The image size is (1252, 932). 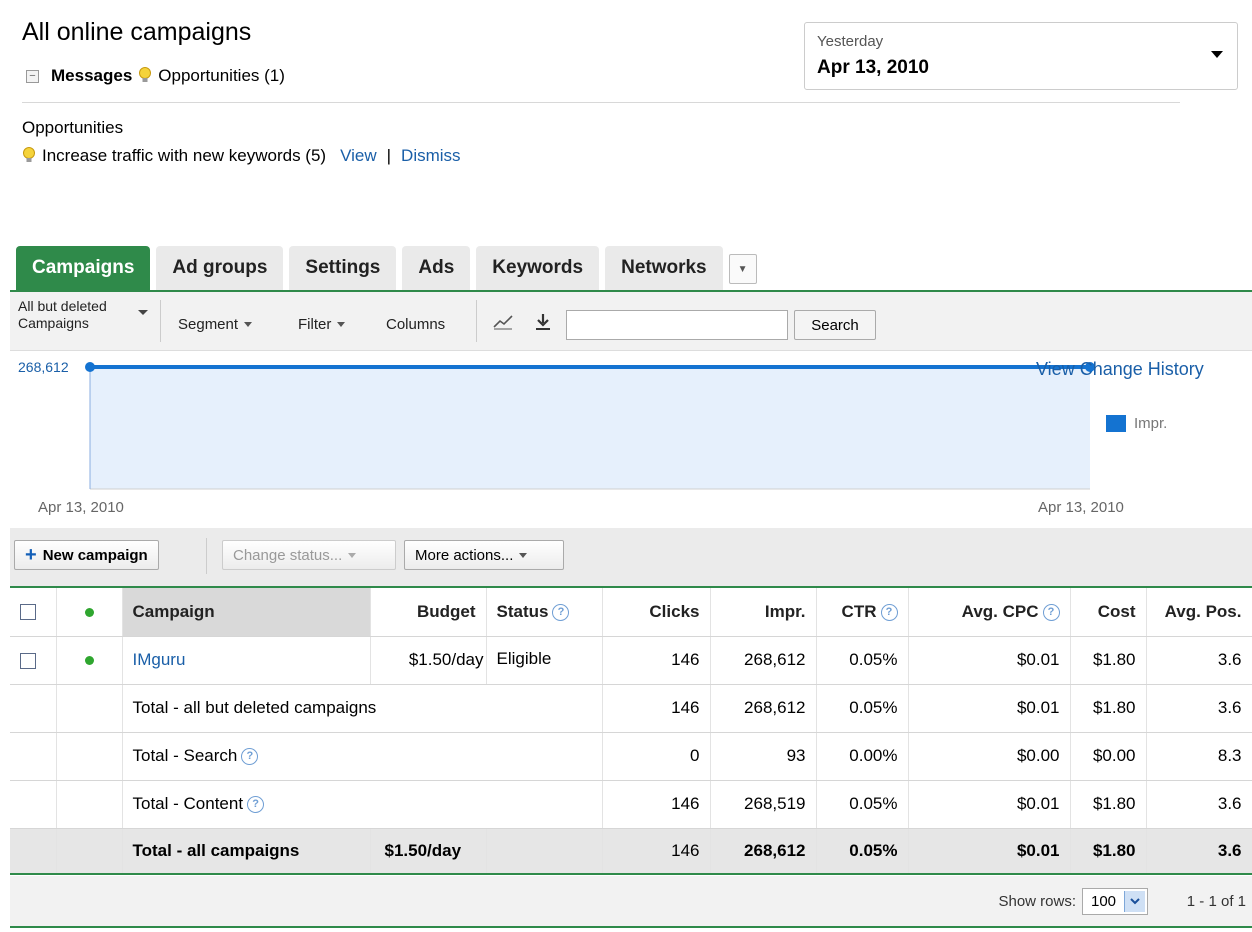 What do you see at coordinates (159, 659) in the screenshot?
I see `campaign-name-link: IMguru` at bounding box center [159, 659].